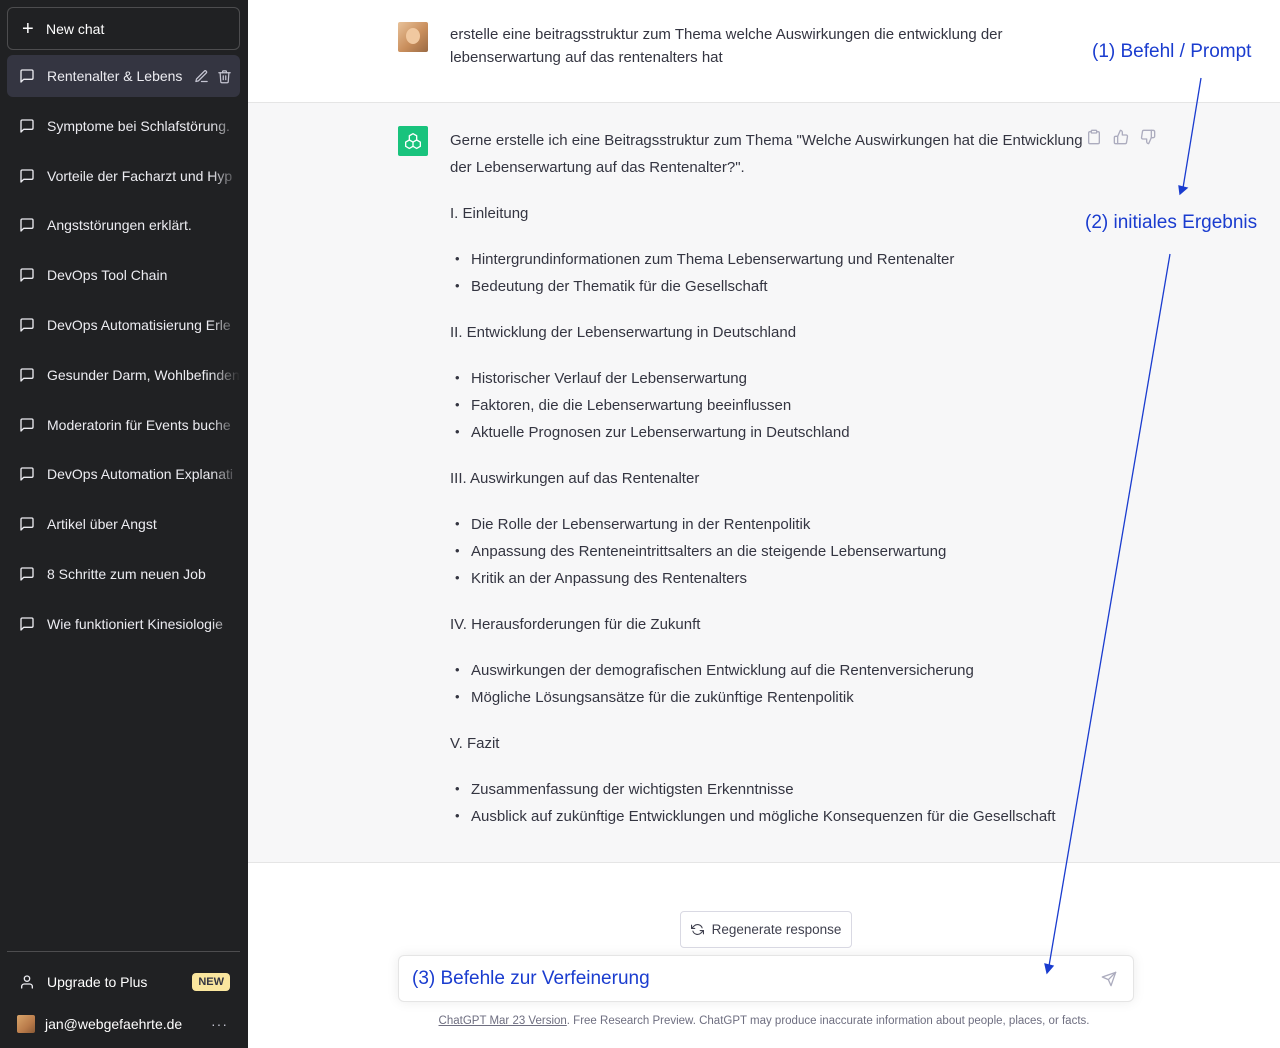 This screenshot has width=1280, height=1048. Describe the element at coordinates (413, 141) in the screenshot. I see `chatgpt-logo-icon` at that location.